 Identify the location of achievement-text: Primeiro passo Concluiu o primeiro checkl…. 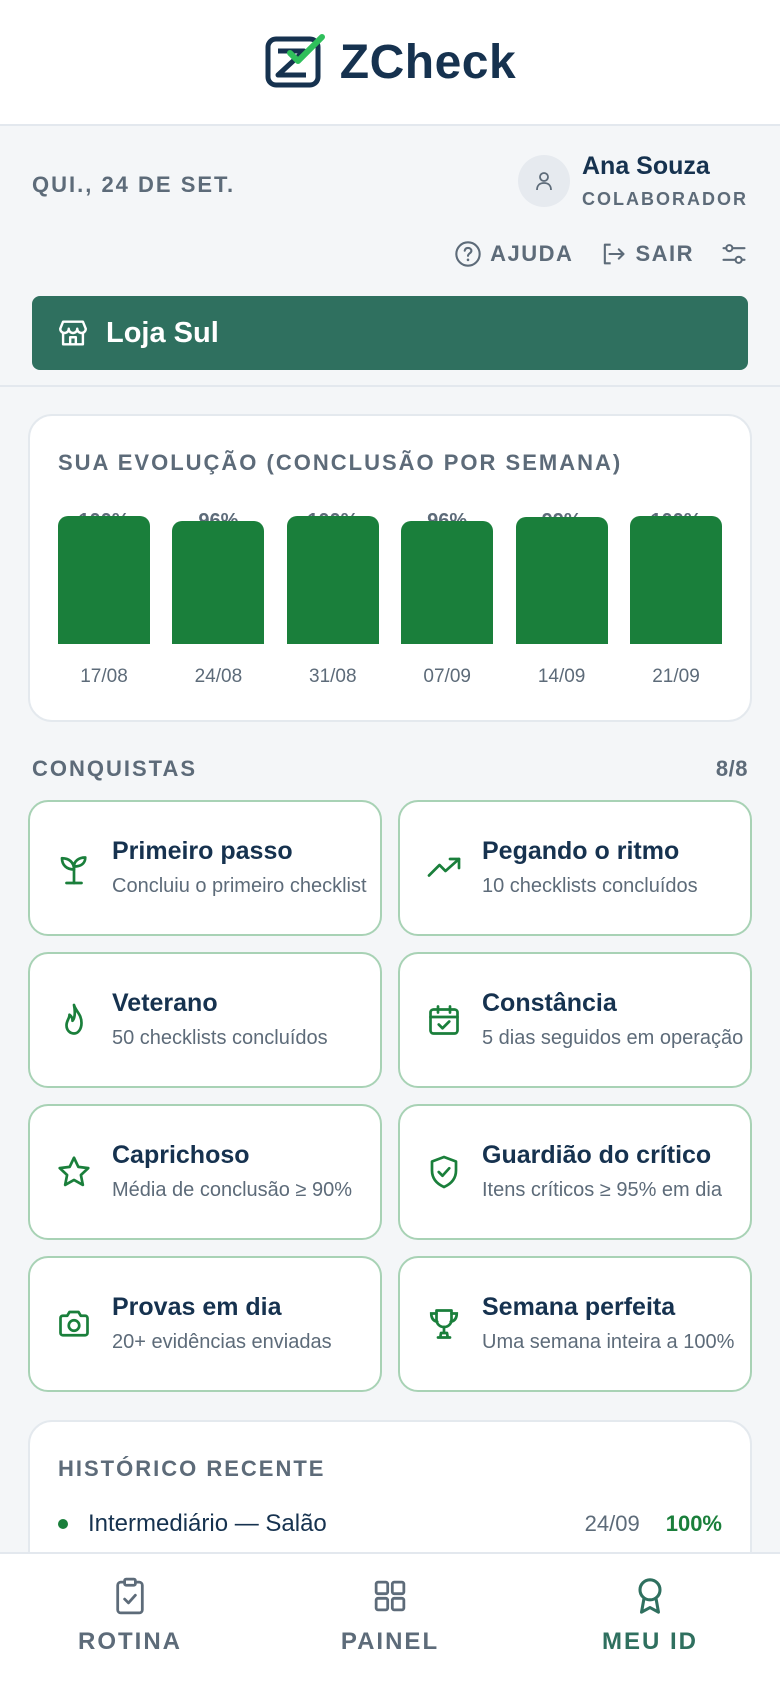
(239, 868).